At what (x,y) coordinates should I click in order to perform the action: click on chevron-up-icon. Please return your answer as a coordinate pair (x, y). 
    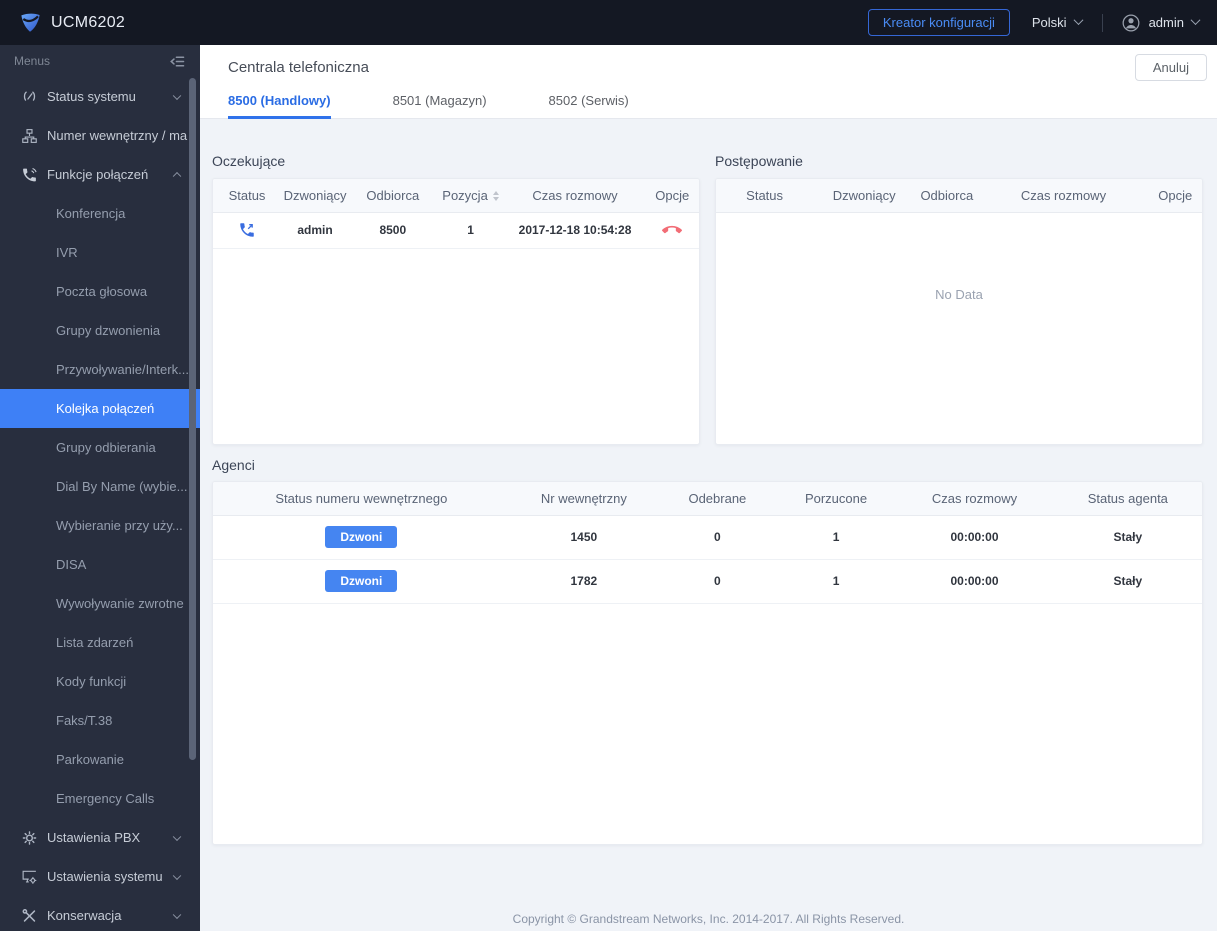
    Looking at the image, I should click on (177, 175).